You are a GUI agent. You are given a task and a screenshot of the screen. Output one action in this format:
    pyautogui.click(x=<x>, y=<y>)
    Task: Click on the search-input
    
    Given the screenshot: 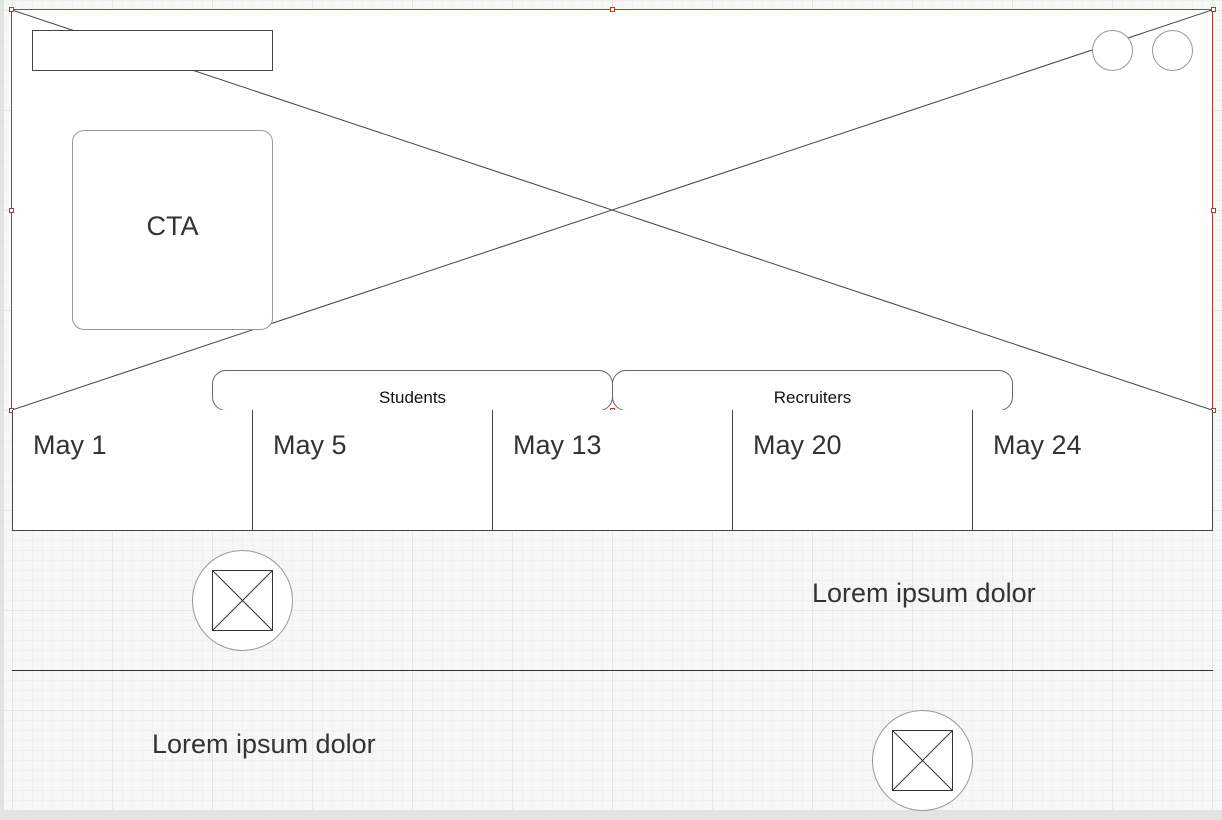 What is the action you would take?
    pyautogui.click(x=152, y=50)
    